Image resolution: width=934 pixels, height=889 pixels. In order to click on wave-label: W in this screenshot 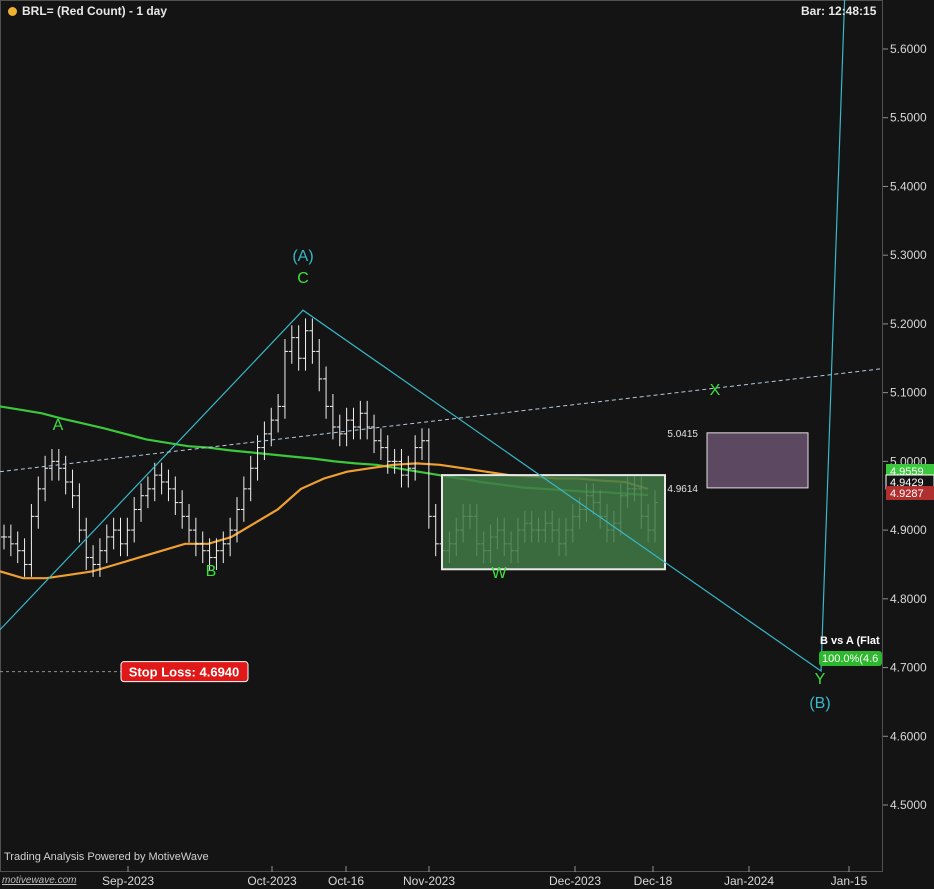, I will do `click(499, 573)`.